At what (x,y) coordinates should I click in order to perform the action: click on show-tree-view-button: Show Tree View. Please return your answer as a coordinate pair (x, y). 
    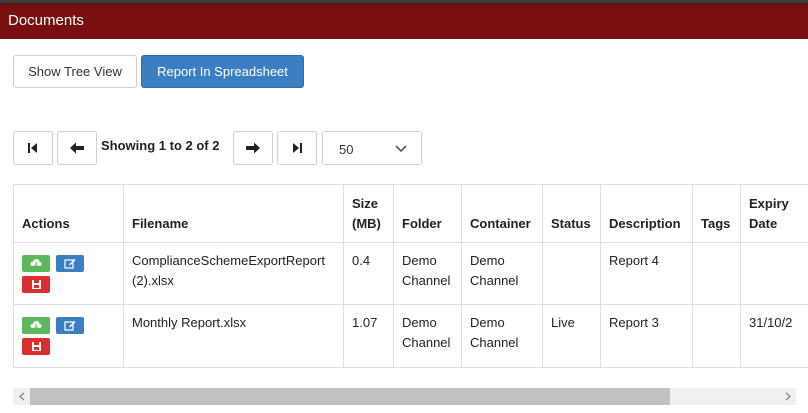
    Looking at the image, I should click on (75, 71).